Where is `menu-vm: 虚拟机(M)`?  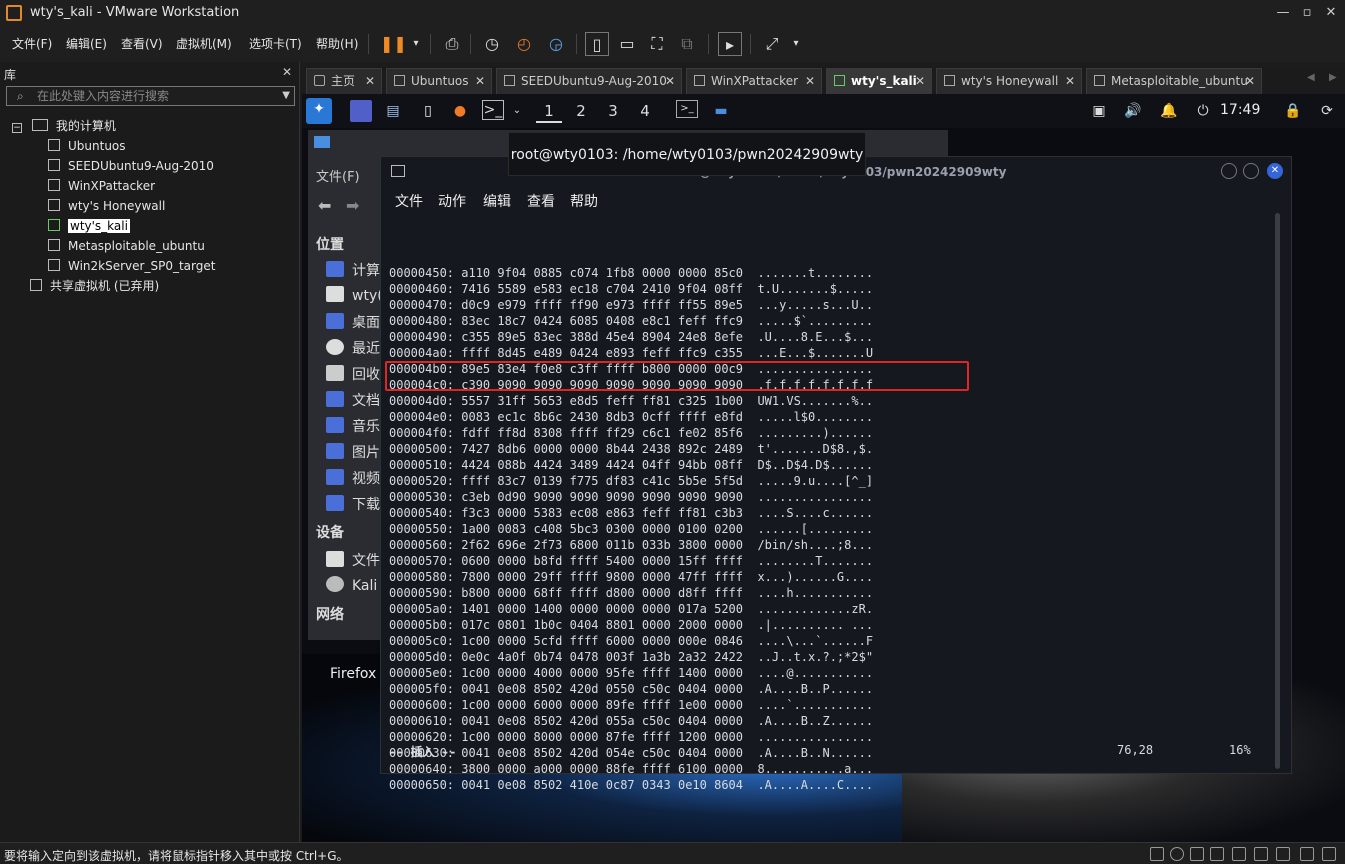
menu-vm: 虚拟机(M) is located at coordinates (204, 43).